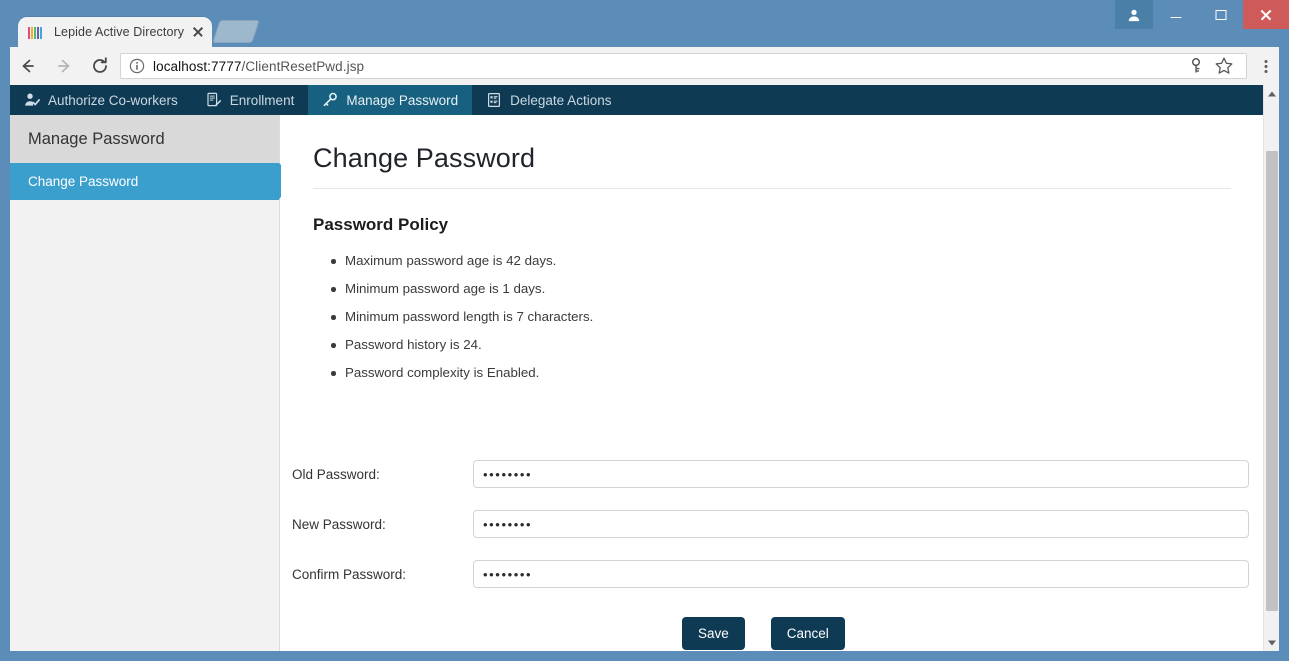 This screenshot has width=1289, height=661. Describe the element at coordinates (713, 633) in the screenshot. I see `save-button: Save` at that location.